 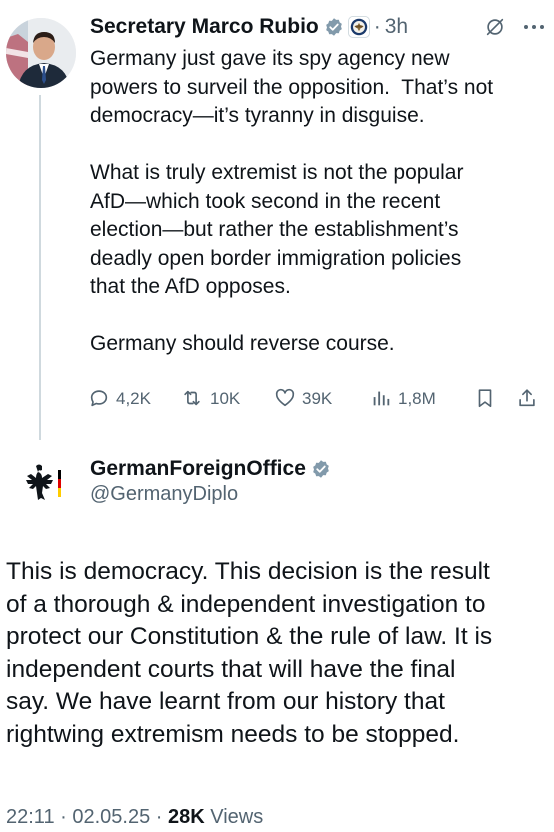 I want to click on share-button, so click(x=530, y=398).